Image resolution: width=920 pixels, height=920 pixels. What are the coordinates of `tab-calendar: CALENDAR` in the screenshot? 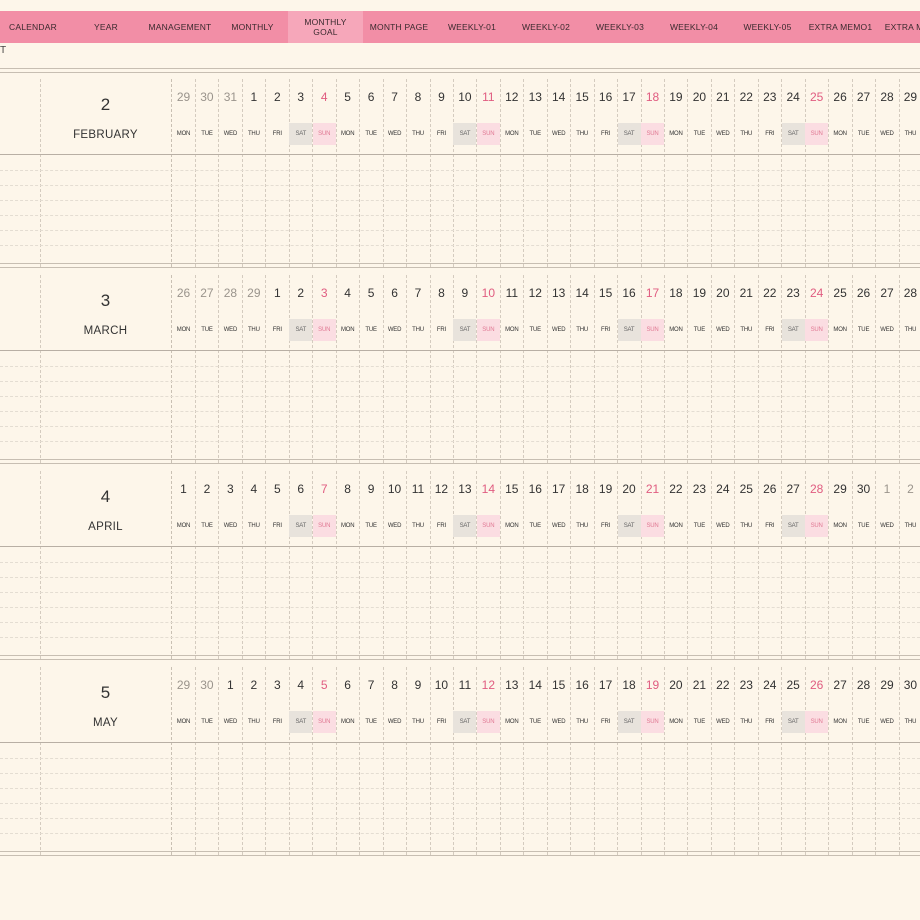 It's located at (33, 27).